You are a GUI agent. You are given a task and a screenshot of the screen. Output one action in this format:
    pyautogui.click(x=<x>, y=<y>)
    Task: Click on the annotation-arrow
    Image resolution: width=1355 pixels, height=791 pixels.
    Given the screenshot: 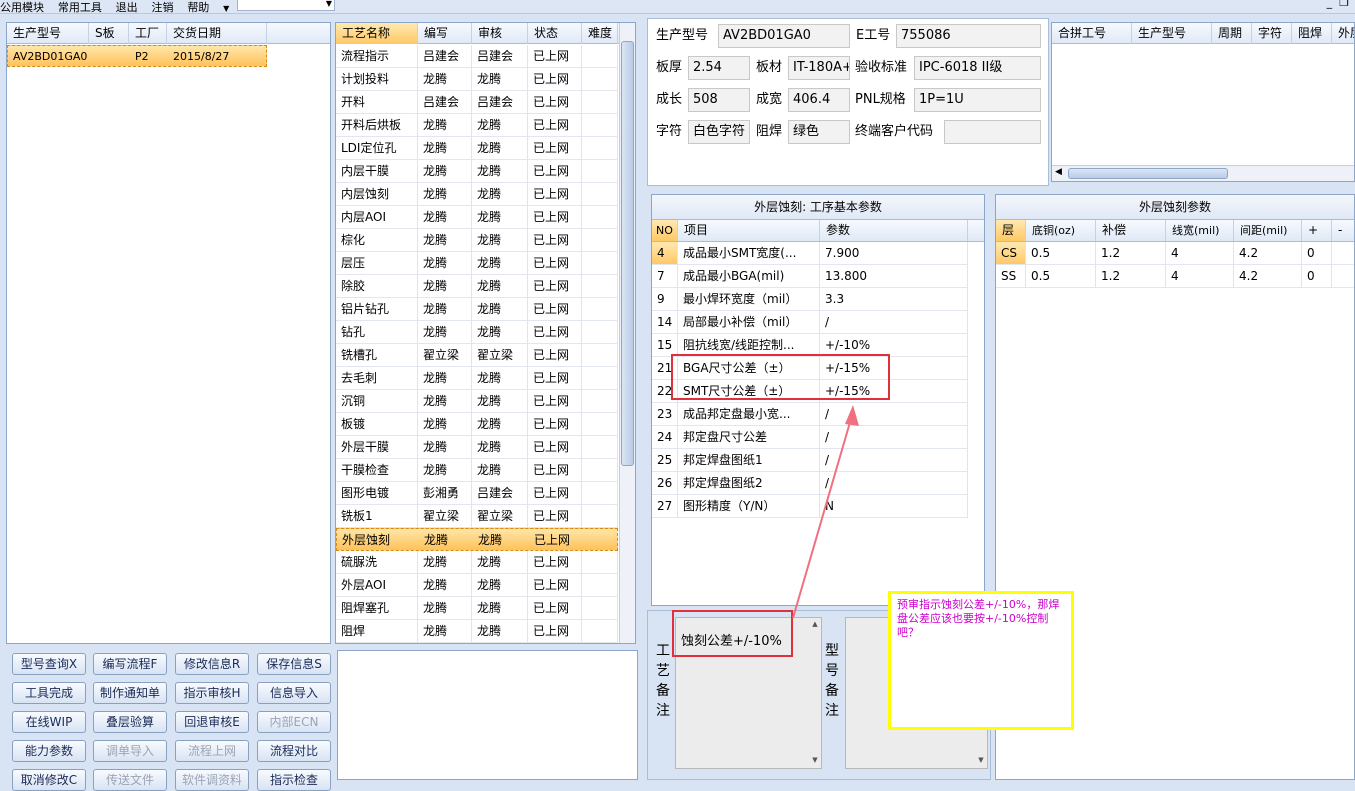 What is the action you would take?
    pyautogui.click(x=825, y=512)
    